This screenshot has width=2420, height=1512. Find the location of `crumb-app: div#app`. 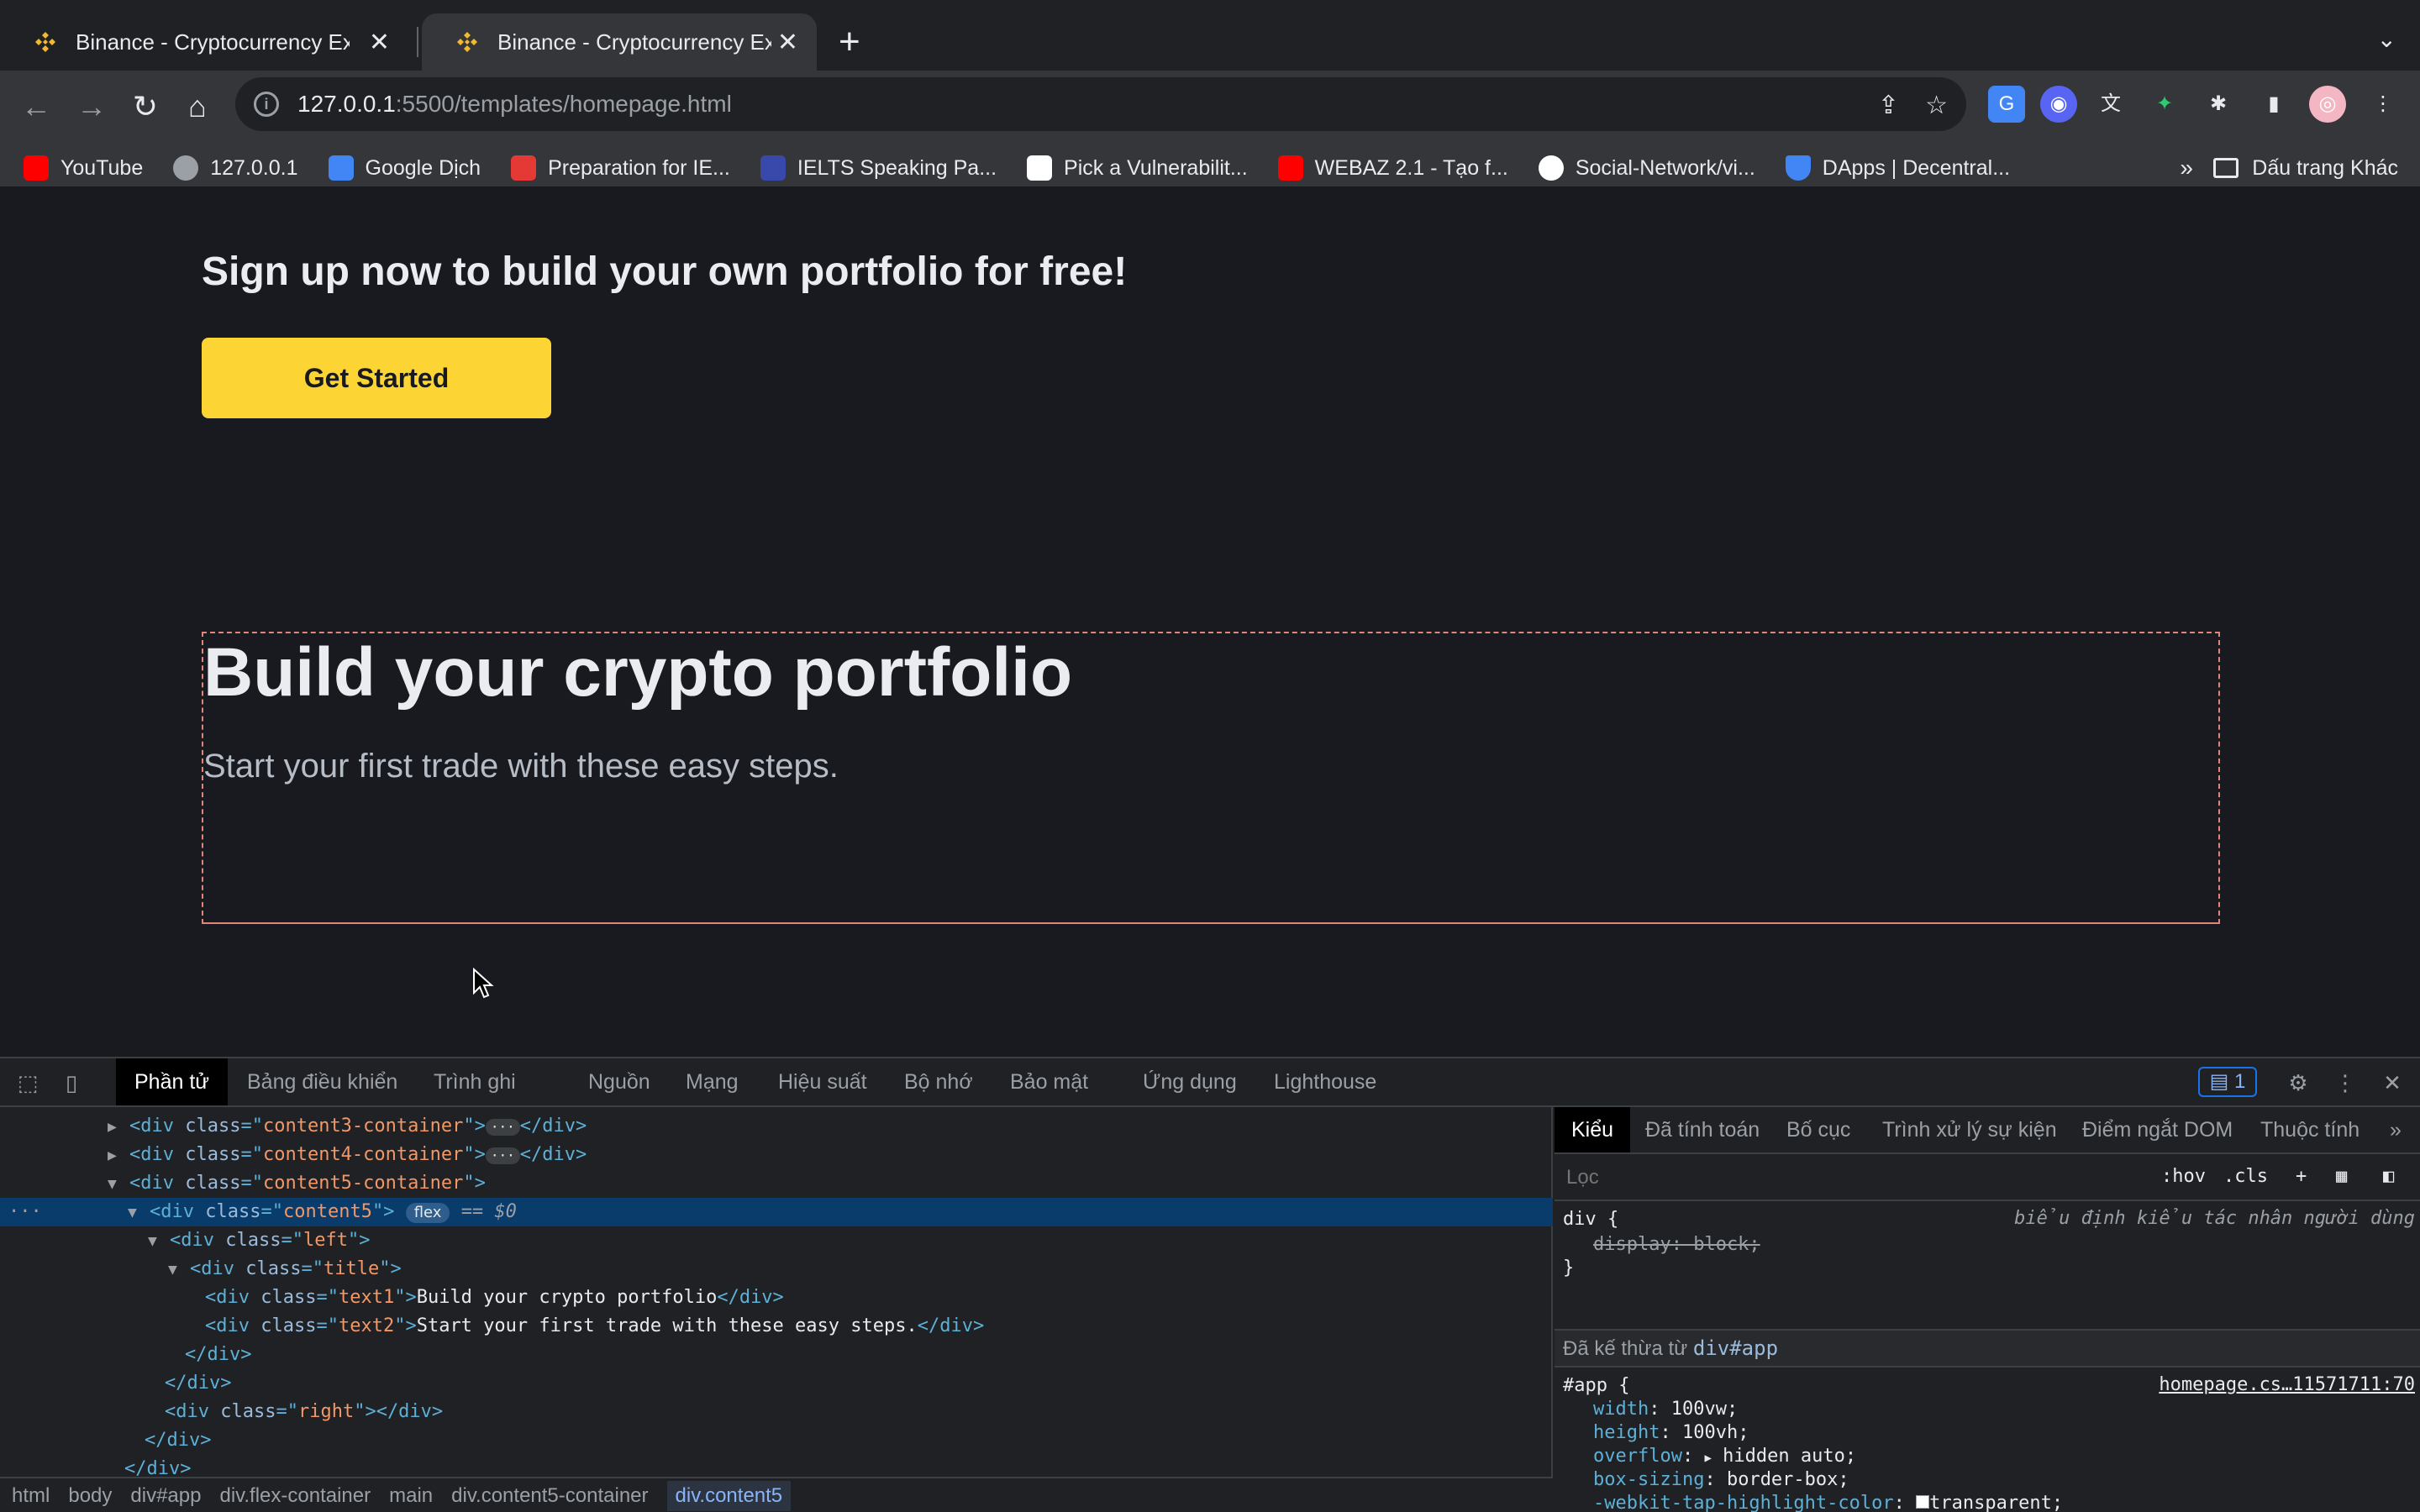

crumb-app: div#app is located at coordinates (165, 1496).